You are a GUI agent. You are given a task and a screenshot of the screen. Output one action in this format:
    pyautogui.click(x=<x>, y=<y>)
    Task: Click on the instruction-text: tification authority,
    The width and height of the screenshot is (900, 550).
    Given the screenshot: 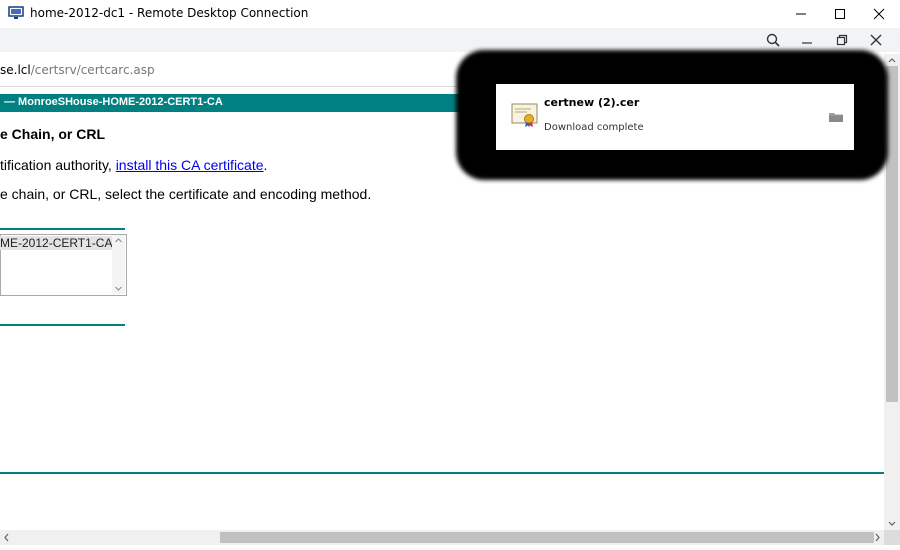 What is the action you would take?
    pyautogui.click(x=58, y=165)
    